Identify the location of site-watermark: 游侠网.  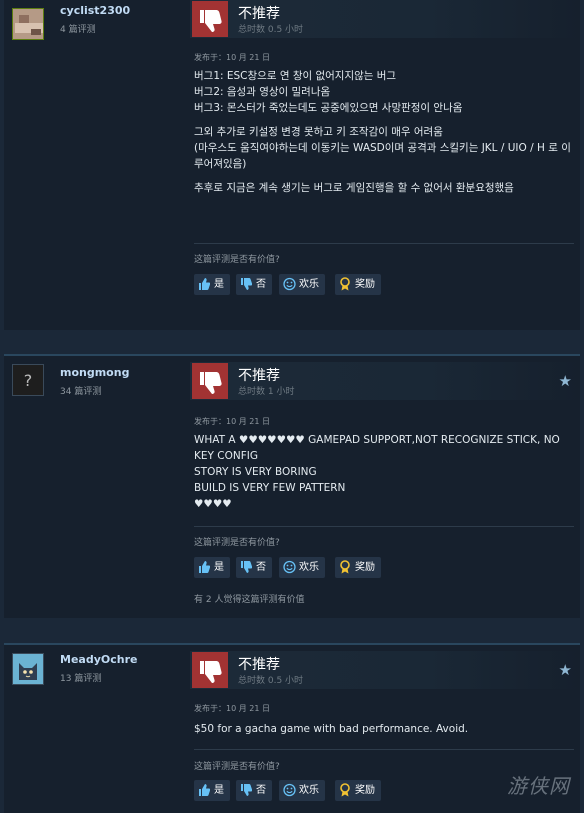
(538, 786).